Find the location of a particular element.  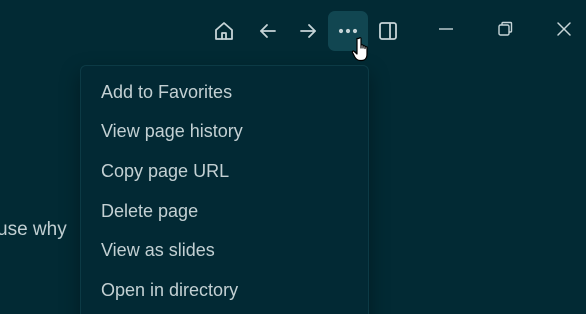

forward-button is located at coordinates (308, 31).